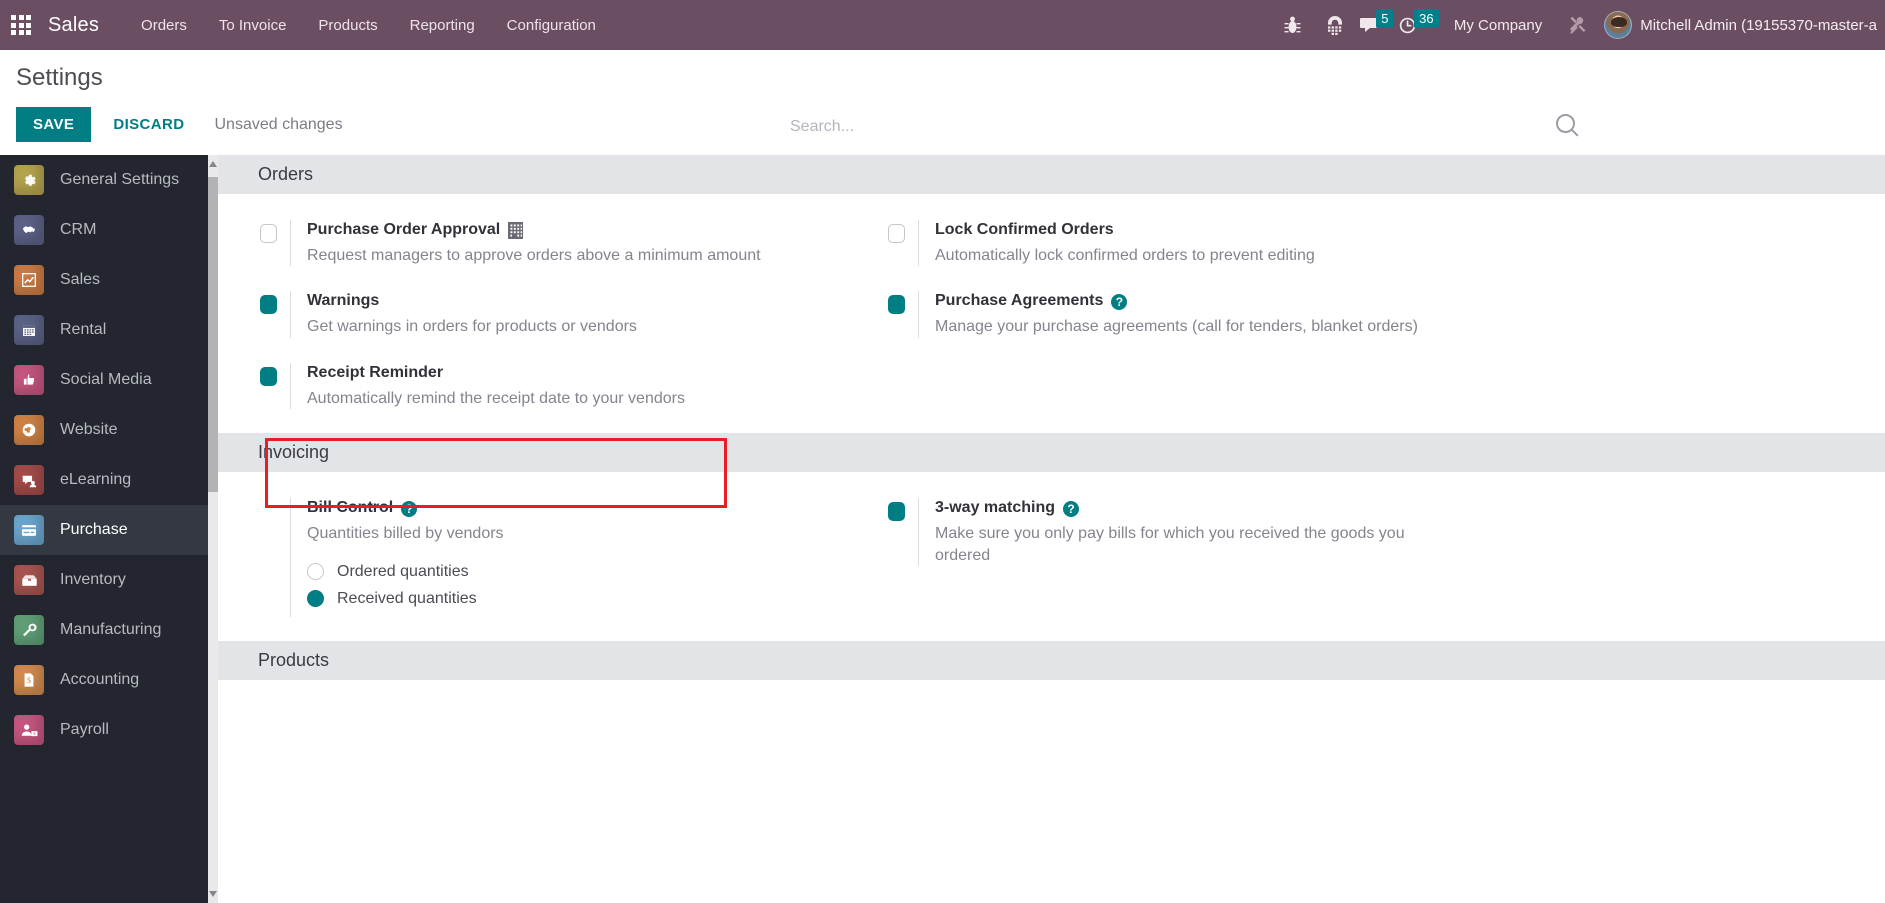 This screenshot has height=903, width=1885. What do you see at coordinates (995, 508) in the screenshot?
I see `setting-title: 3-way matching` at bounding box center [995, 508].